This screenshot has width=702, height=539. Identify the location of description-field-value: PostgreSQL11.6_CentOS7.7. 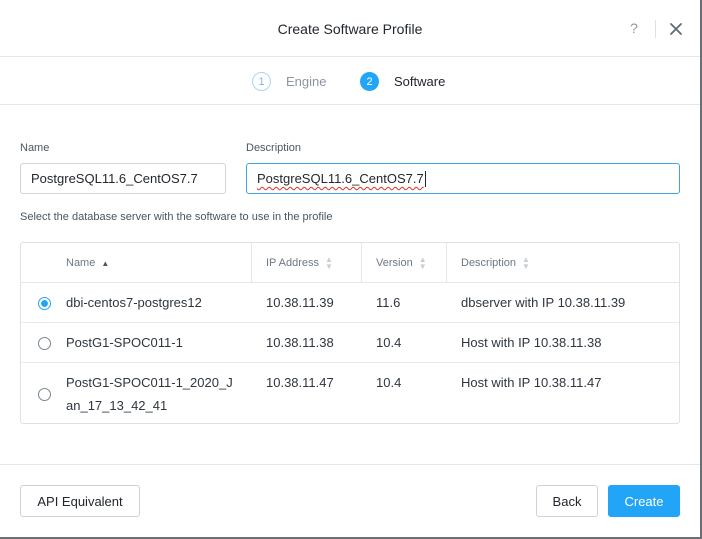
(340, 178).